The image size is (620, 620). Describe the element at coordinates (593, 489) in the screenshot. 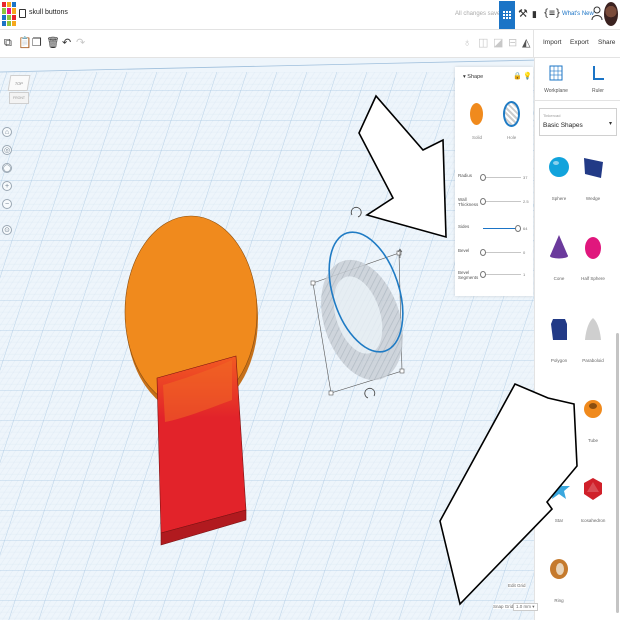

I see `icosahedron-icon` at that location.